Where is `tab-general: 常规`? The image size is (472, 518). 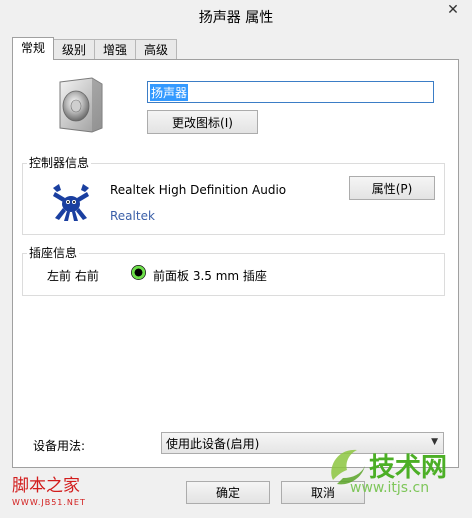
tab-general: 常规 is located at coordinates (33, 48).